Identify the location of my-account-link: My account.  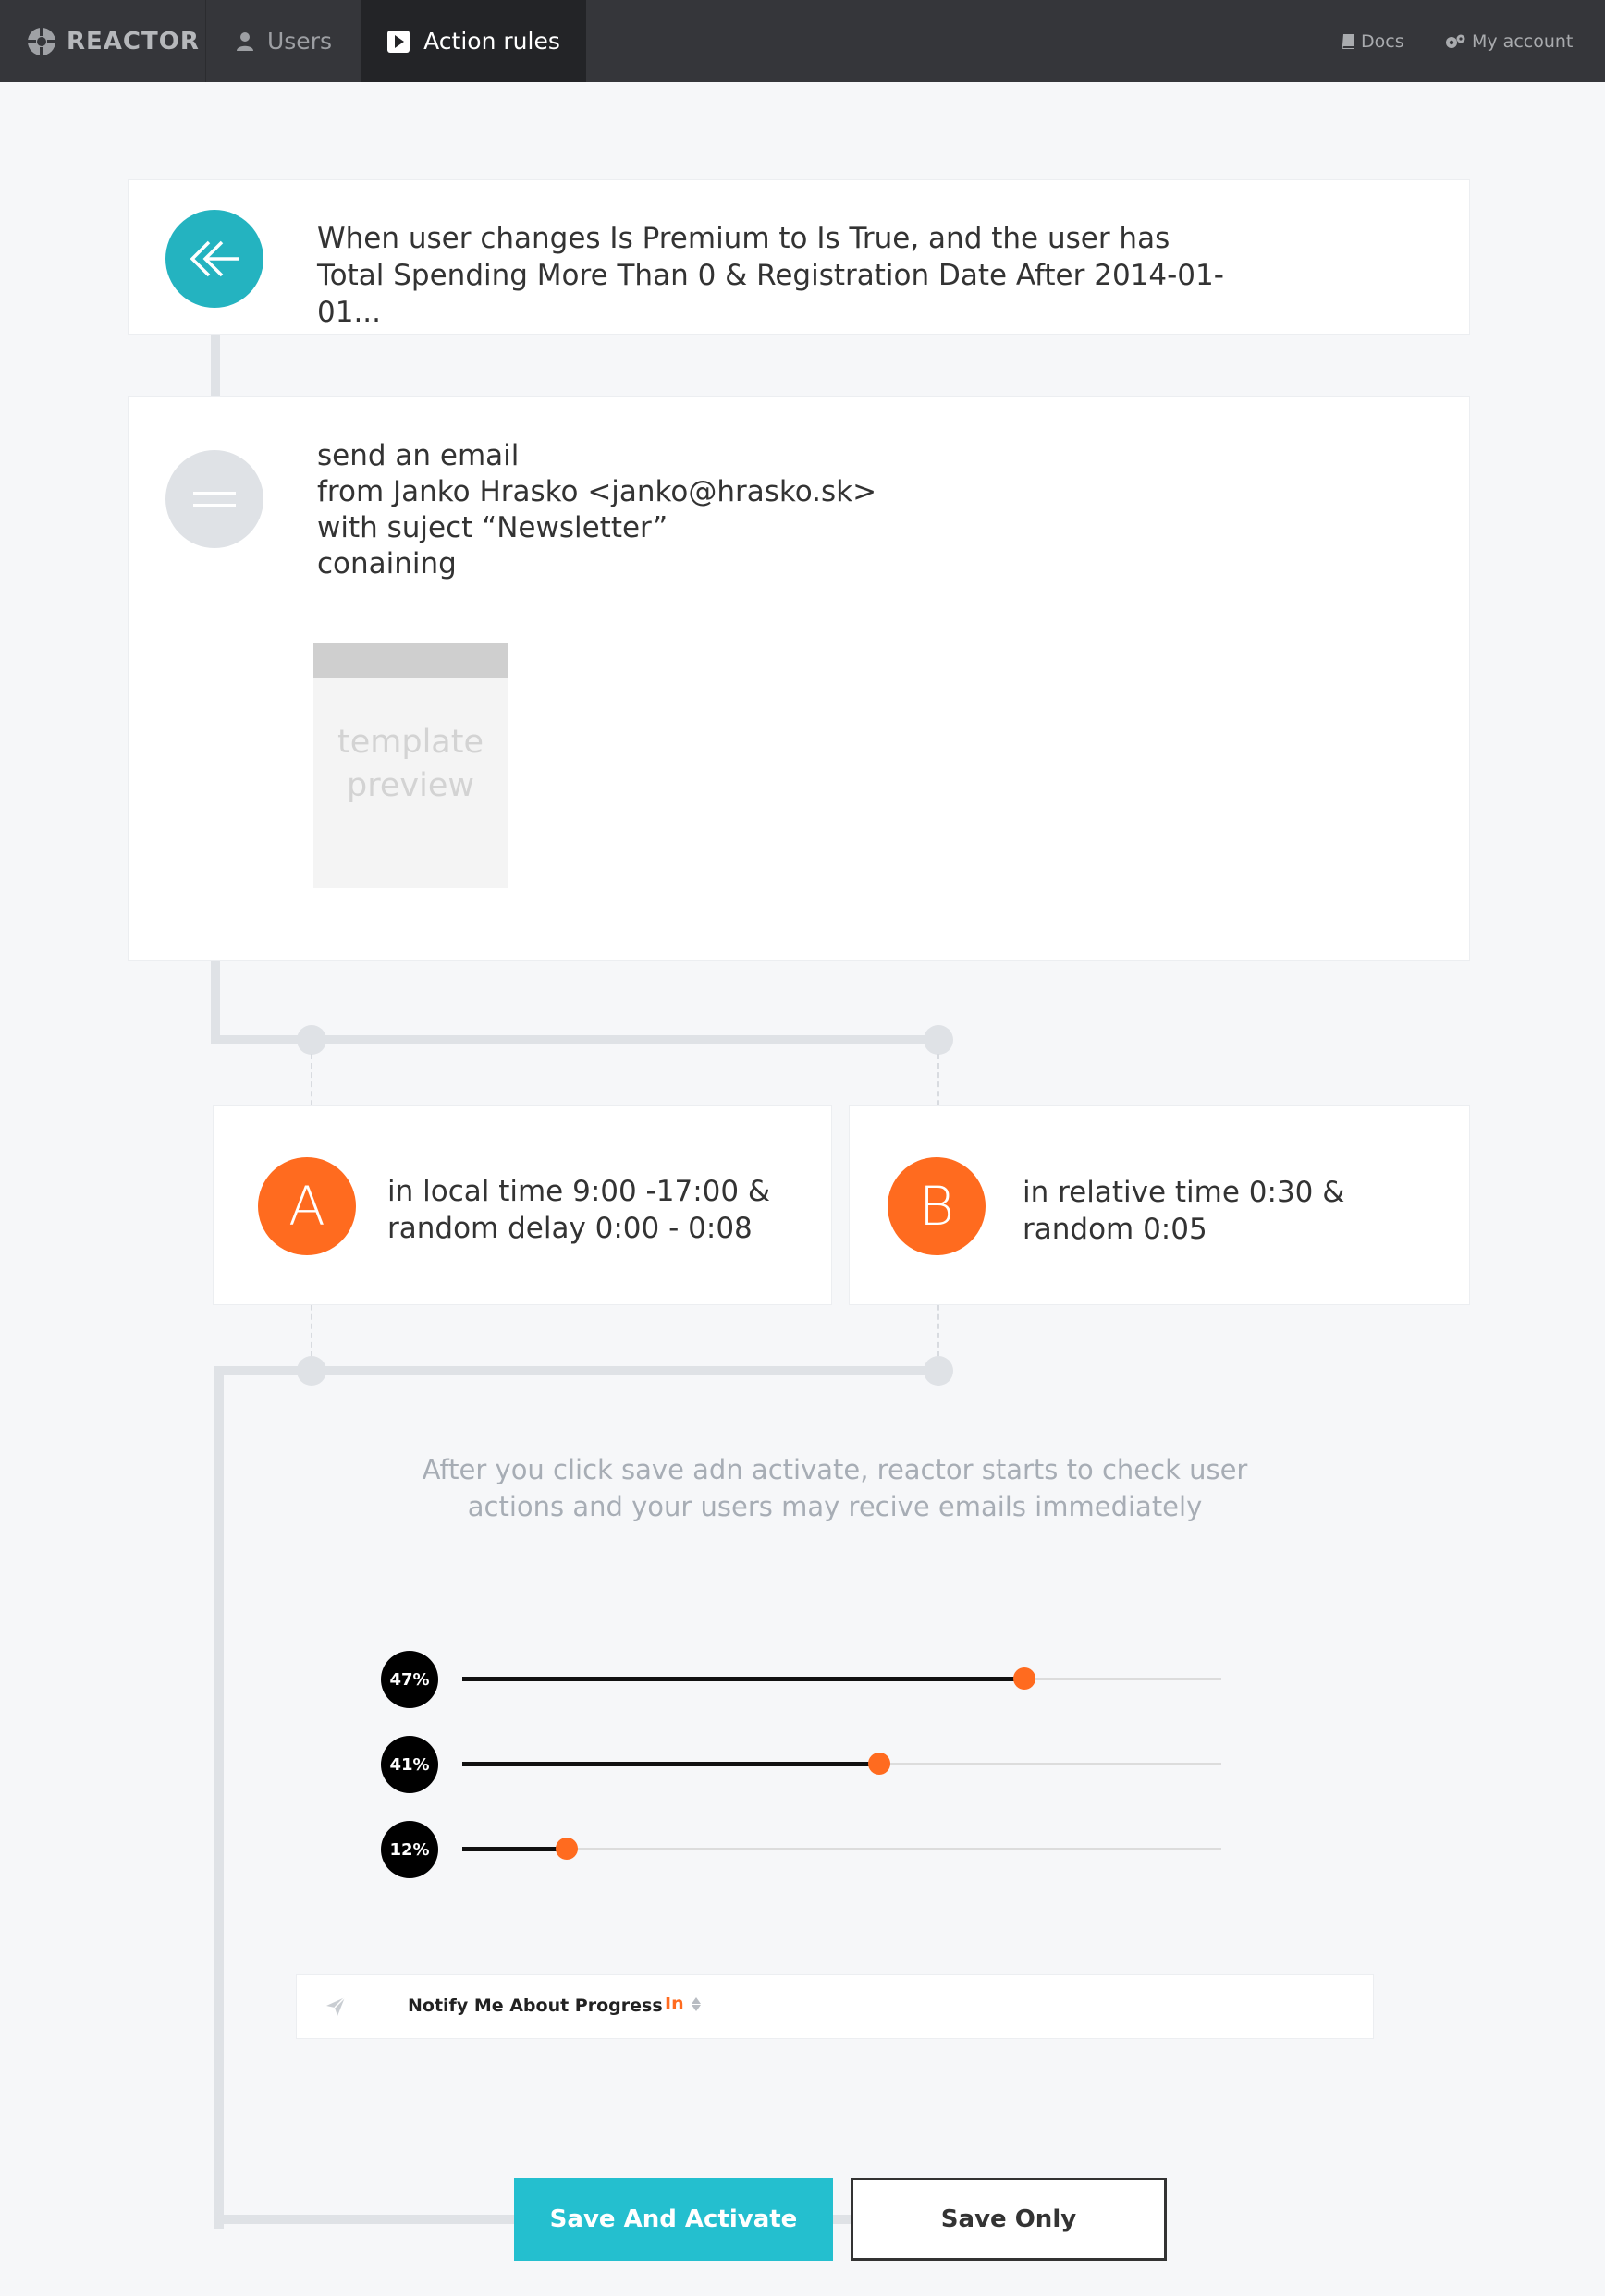
(1508, 41).